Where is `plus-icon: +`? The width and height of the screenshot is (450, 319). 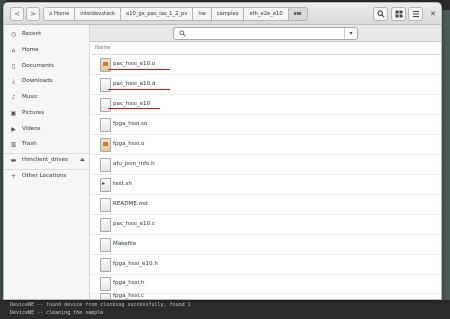 plus-icon: + is located at coordinates (13, 176).